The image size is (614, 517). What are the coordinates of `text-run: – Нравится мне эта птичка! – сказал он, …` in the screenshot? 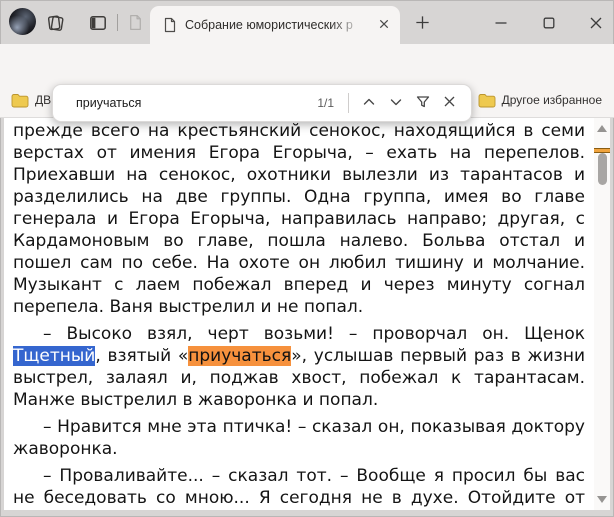 It's located at (299, 438).